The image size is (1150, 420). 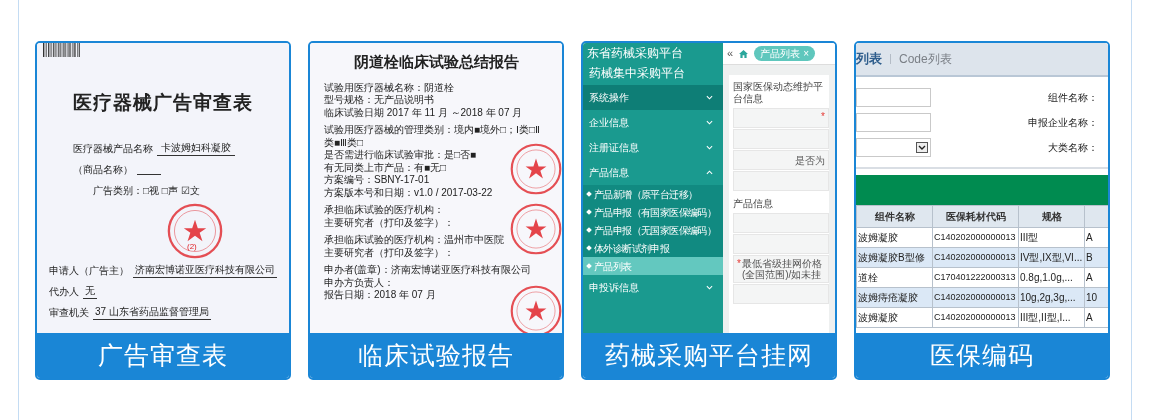 I want to click on field-label: （商品名称）, so click(x=103, y=169).